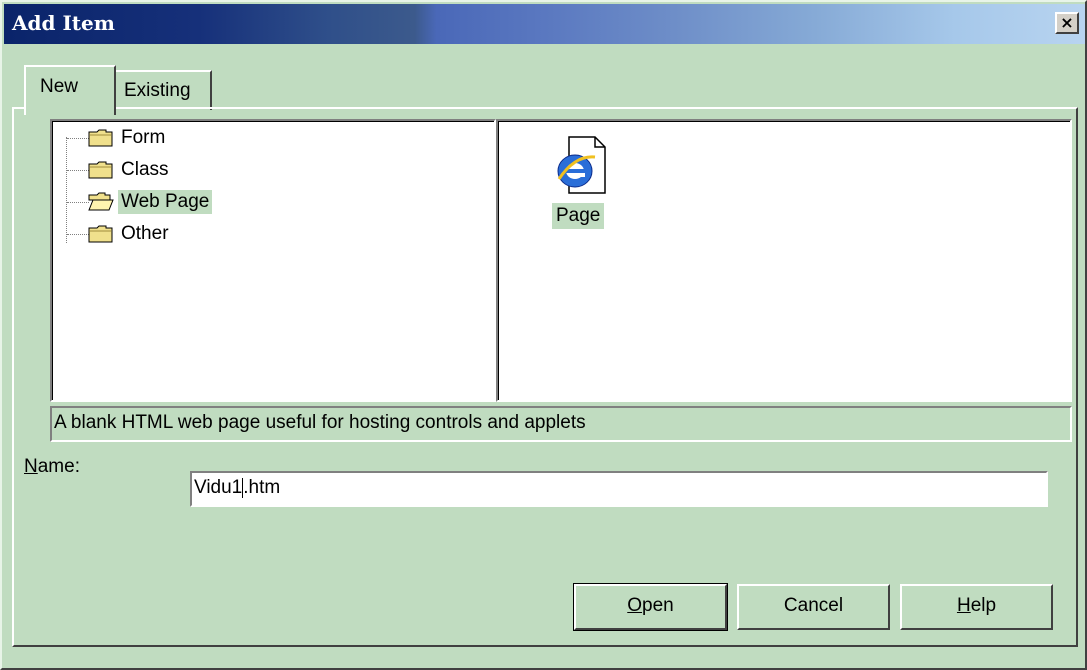 Image resolution: width=1087 pixels, height=670 pixels. Describe the element at coordinates (63, 23) in the screenshot. I see `dialog-title: Add Item` at that location.